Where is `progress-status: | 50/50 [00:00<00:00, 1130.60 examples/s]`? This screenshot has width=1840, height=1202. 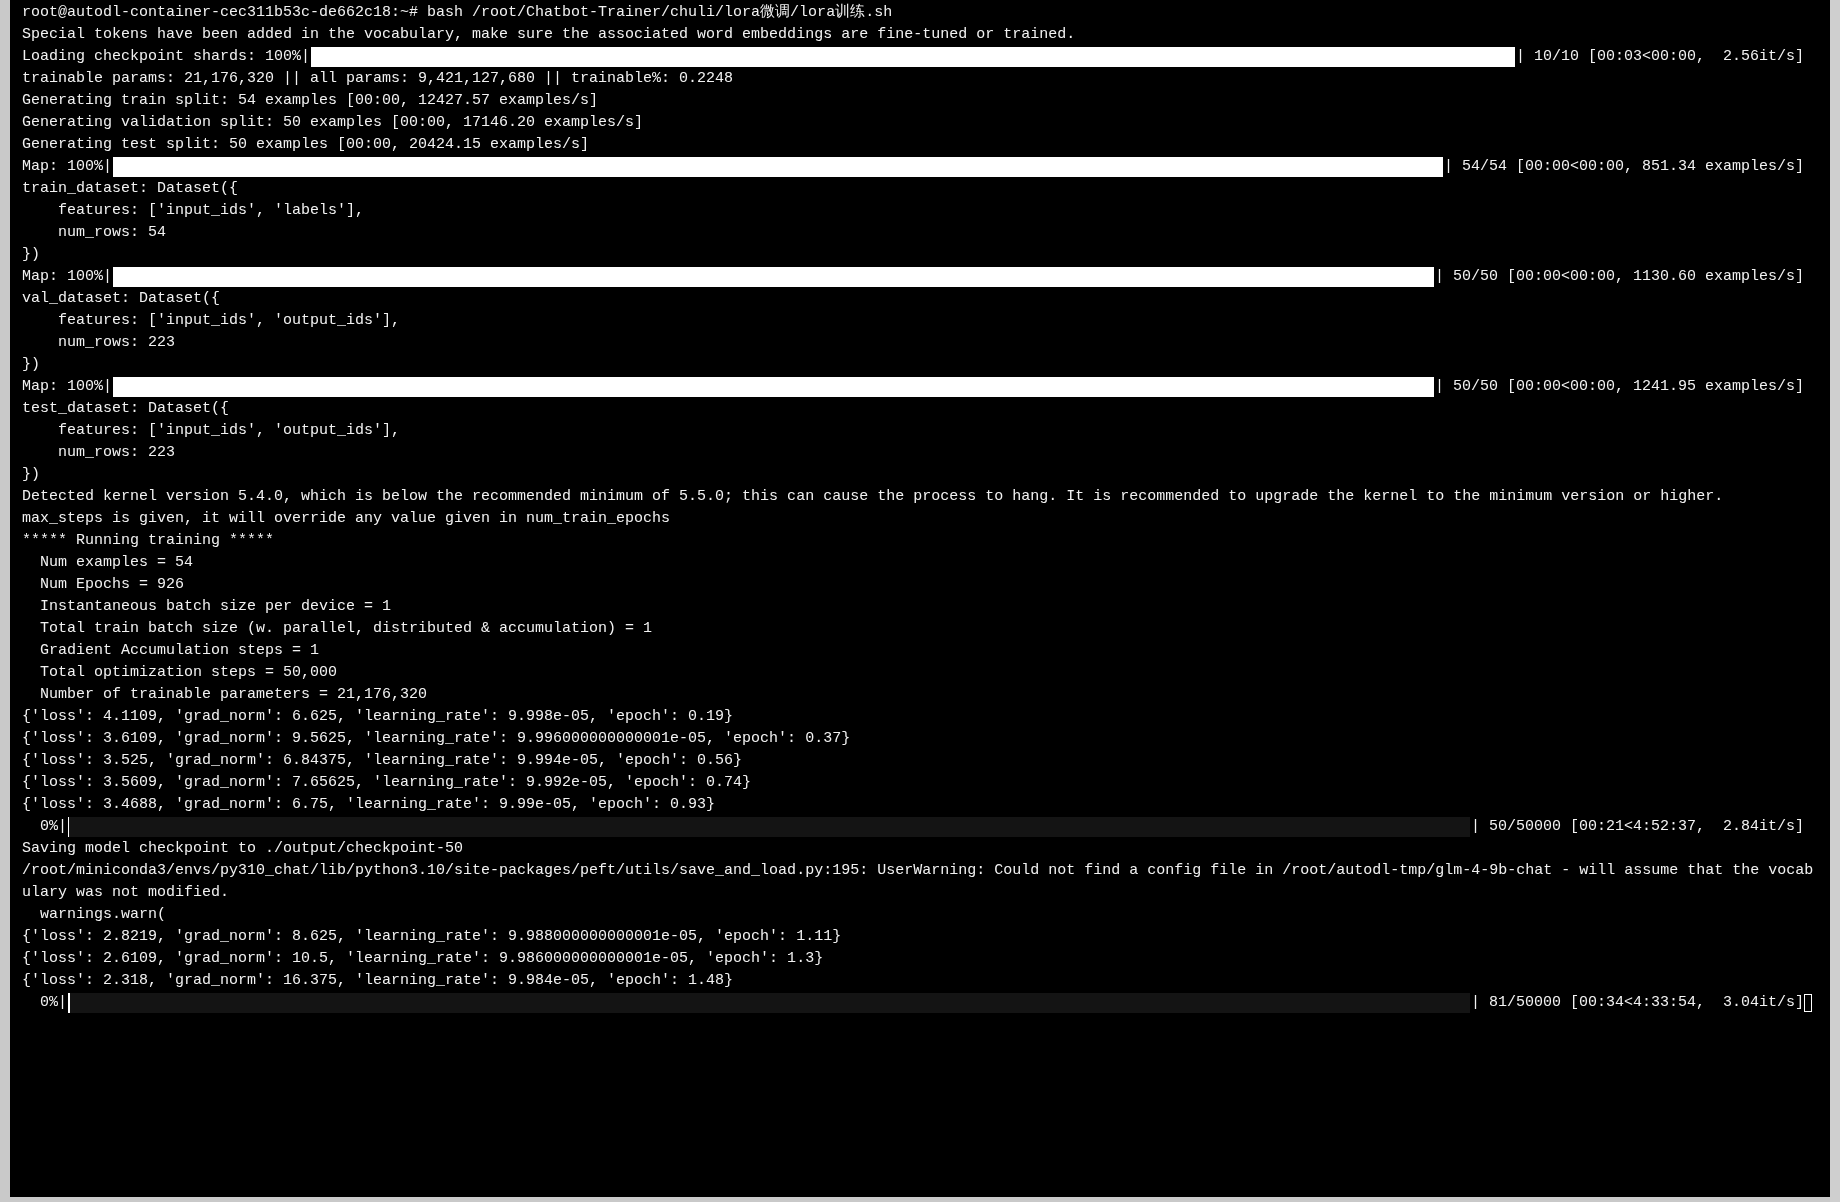
progress-status: | 50/50 [00:00<00:00, 1130.60 examples/s] is located at coordinates (1619, 277).